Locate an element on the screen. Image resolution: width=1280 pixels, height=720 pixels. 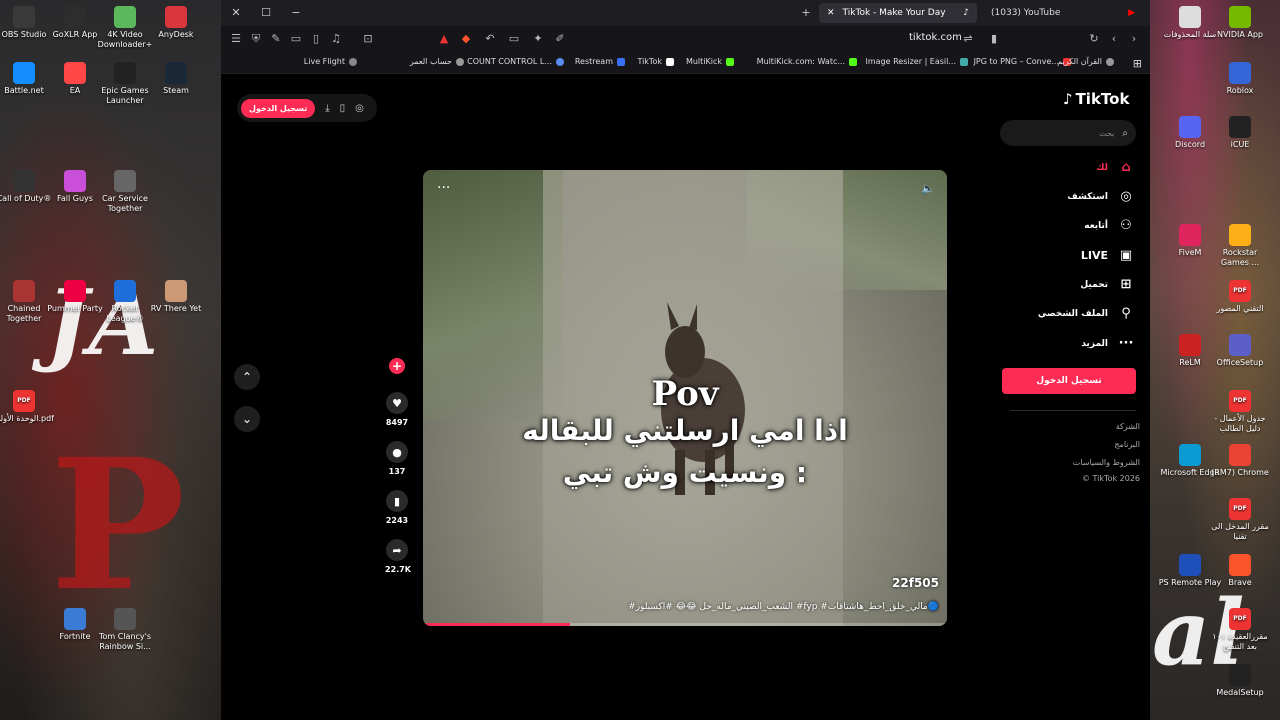
desktop-shortcut: NVIDIA App is located at coordinates (1240, 23).